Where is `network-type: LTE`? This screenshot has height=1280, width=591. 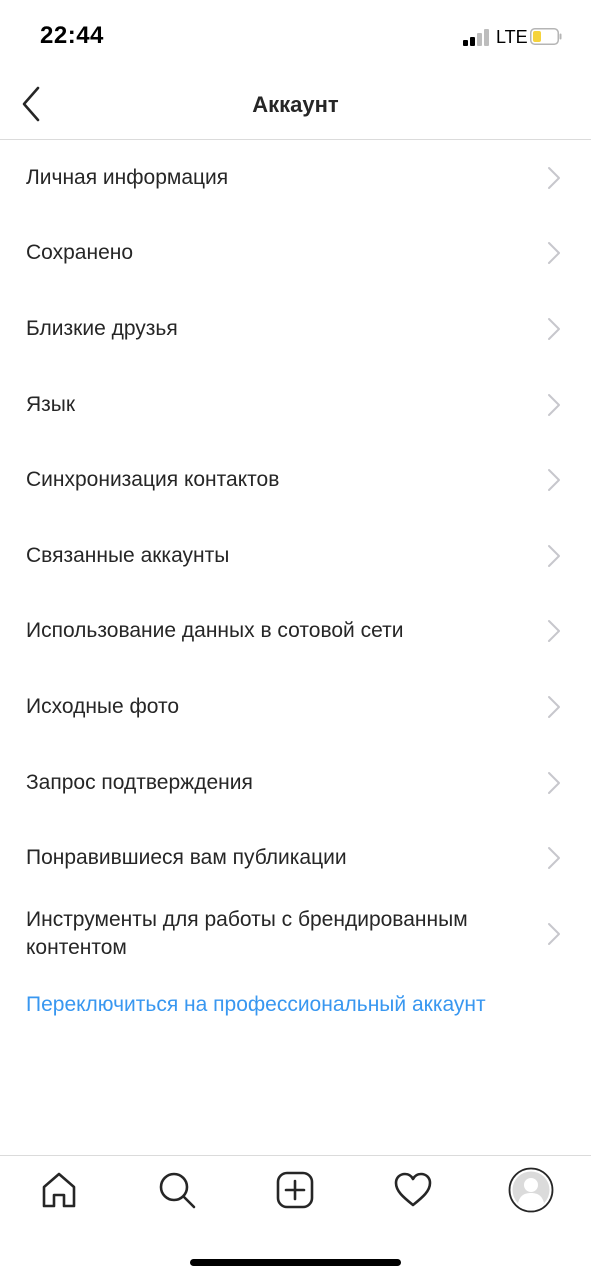
network-type: LTE is located at coordinates (512, 37).